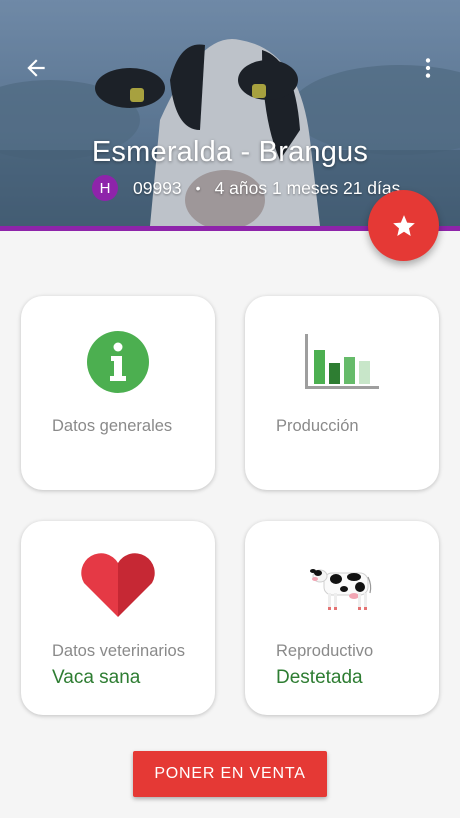 The width and height of the screenshot is (460, 818). I want to click on card-veterinary-label: Datos veterinarios, so click(118, 651).